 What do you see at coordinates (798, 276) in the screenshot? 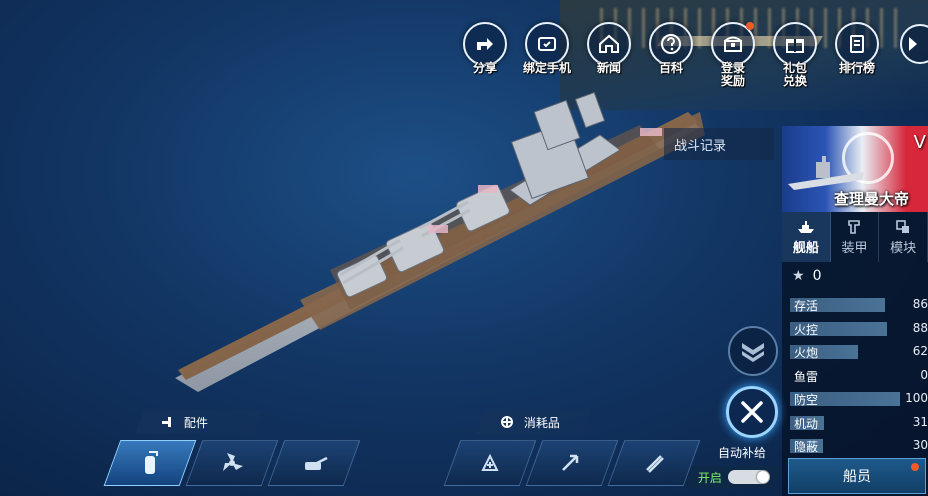
I see `star-icon: ★` at bounding box center [798, 276].